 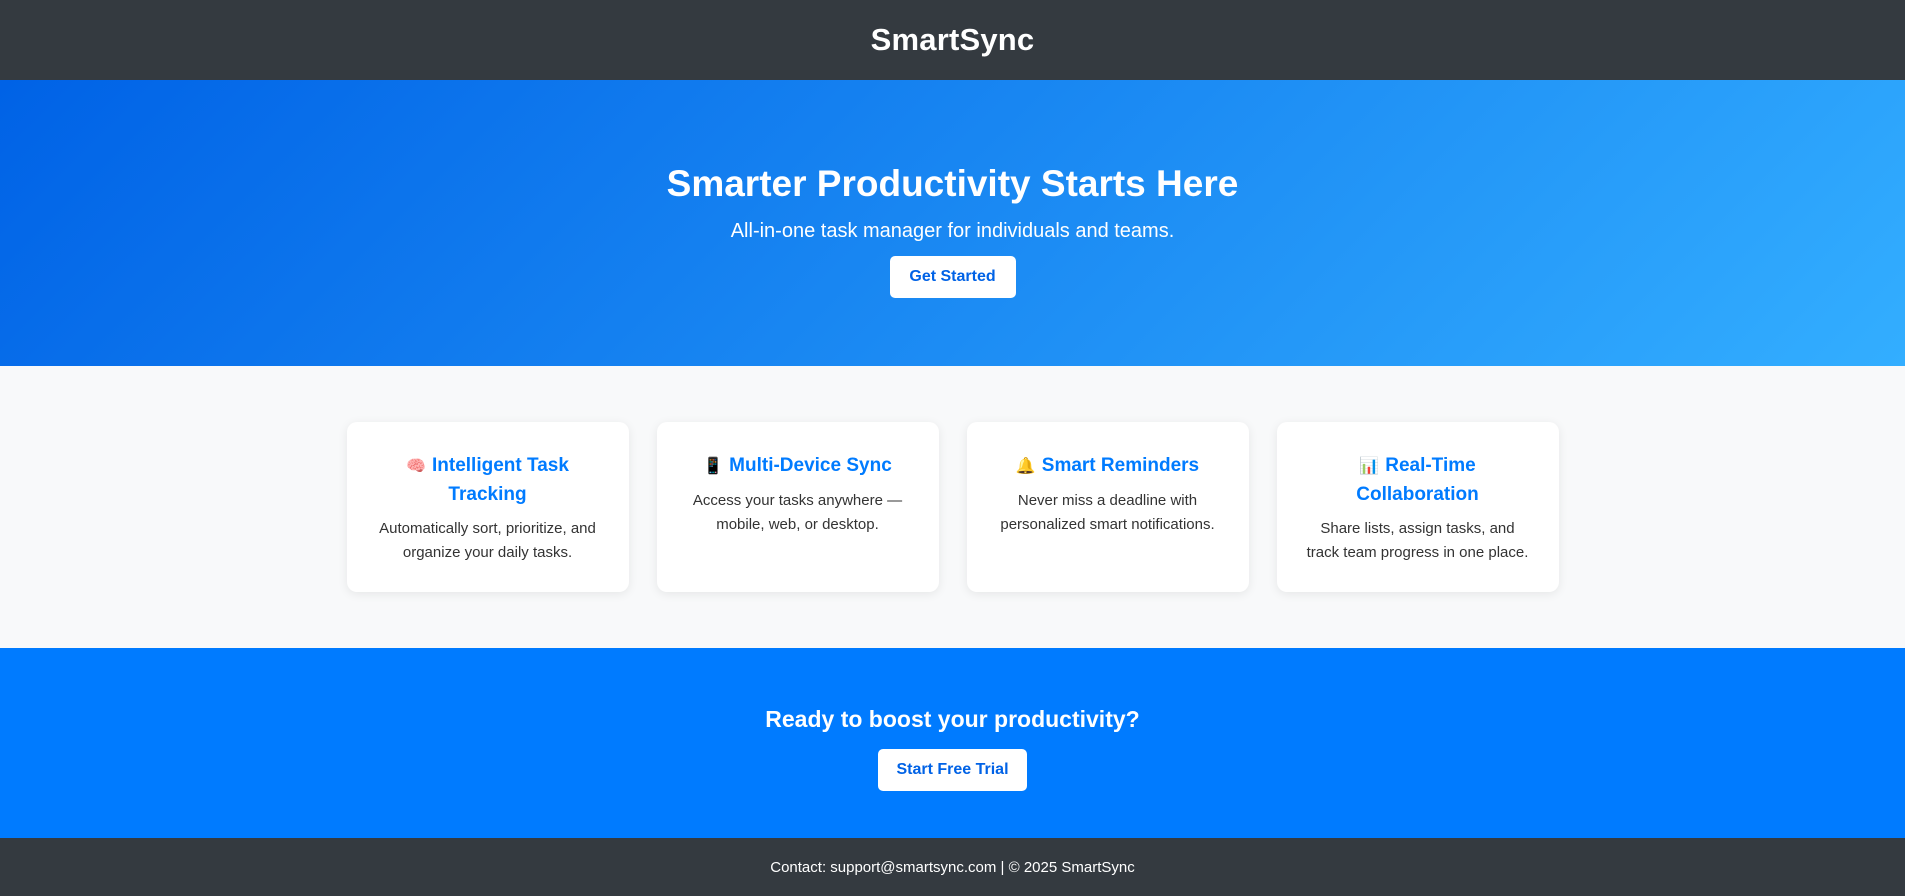 I want to click on bar-chart-icon: 📊, so click(x=1369, y=466).